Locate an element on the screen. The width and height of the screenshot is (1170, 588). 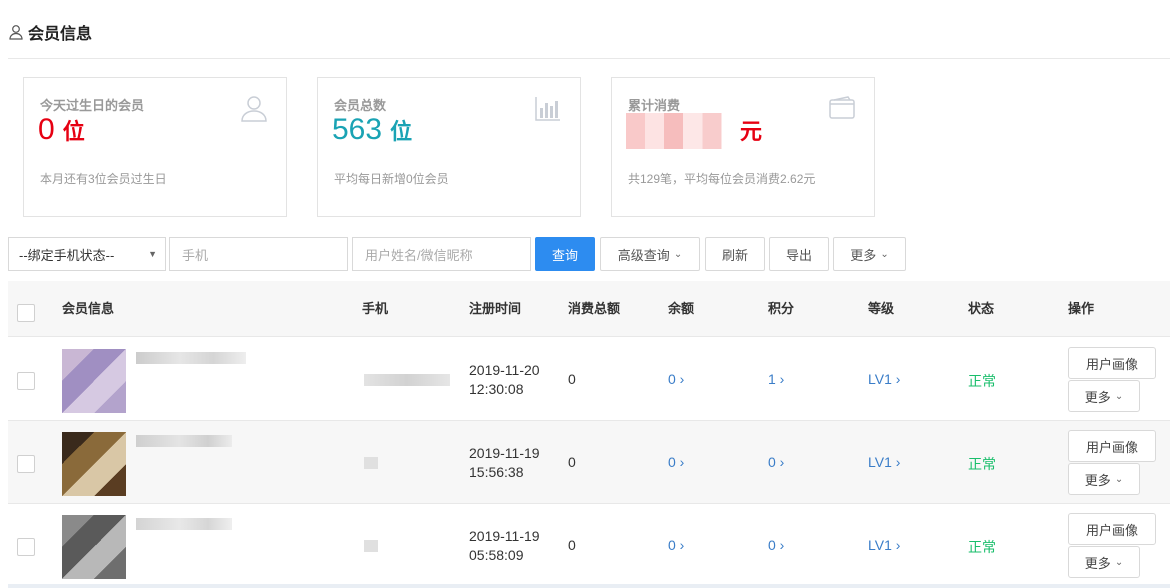
total-spend-card: 累计消费 元 共129笔，平均每位会员消费2.62元 is located at coordinates (743, 147).